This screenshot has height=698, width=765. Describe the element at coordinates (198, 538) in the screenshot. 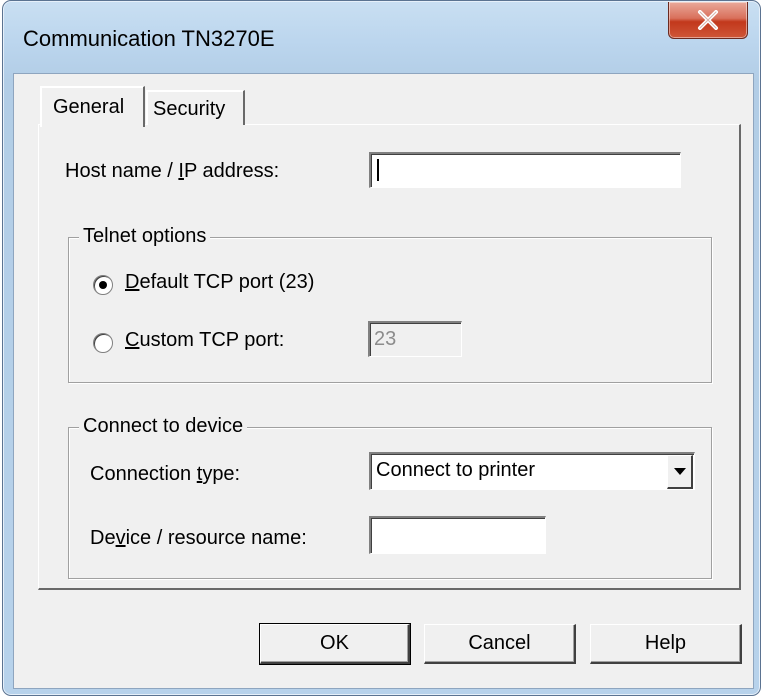

I see `device-resource-name-label: Device / resource name:` at that location.